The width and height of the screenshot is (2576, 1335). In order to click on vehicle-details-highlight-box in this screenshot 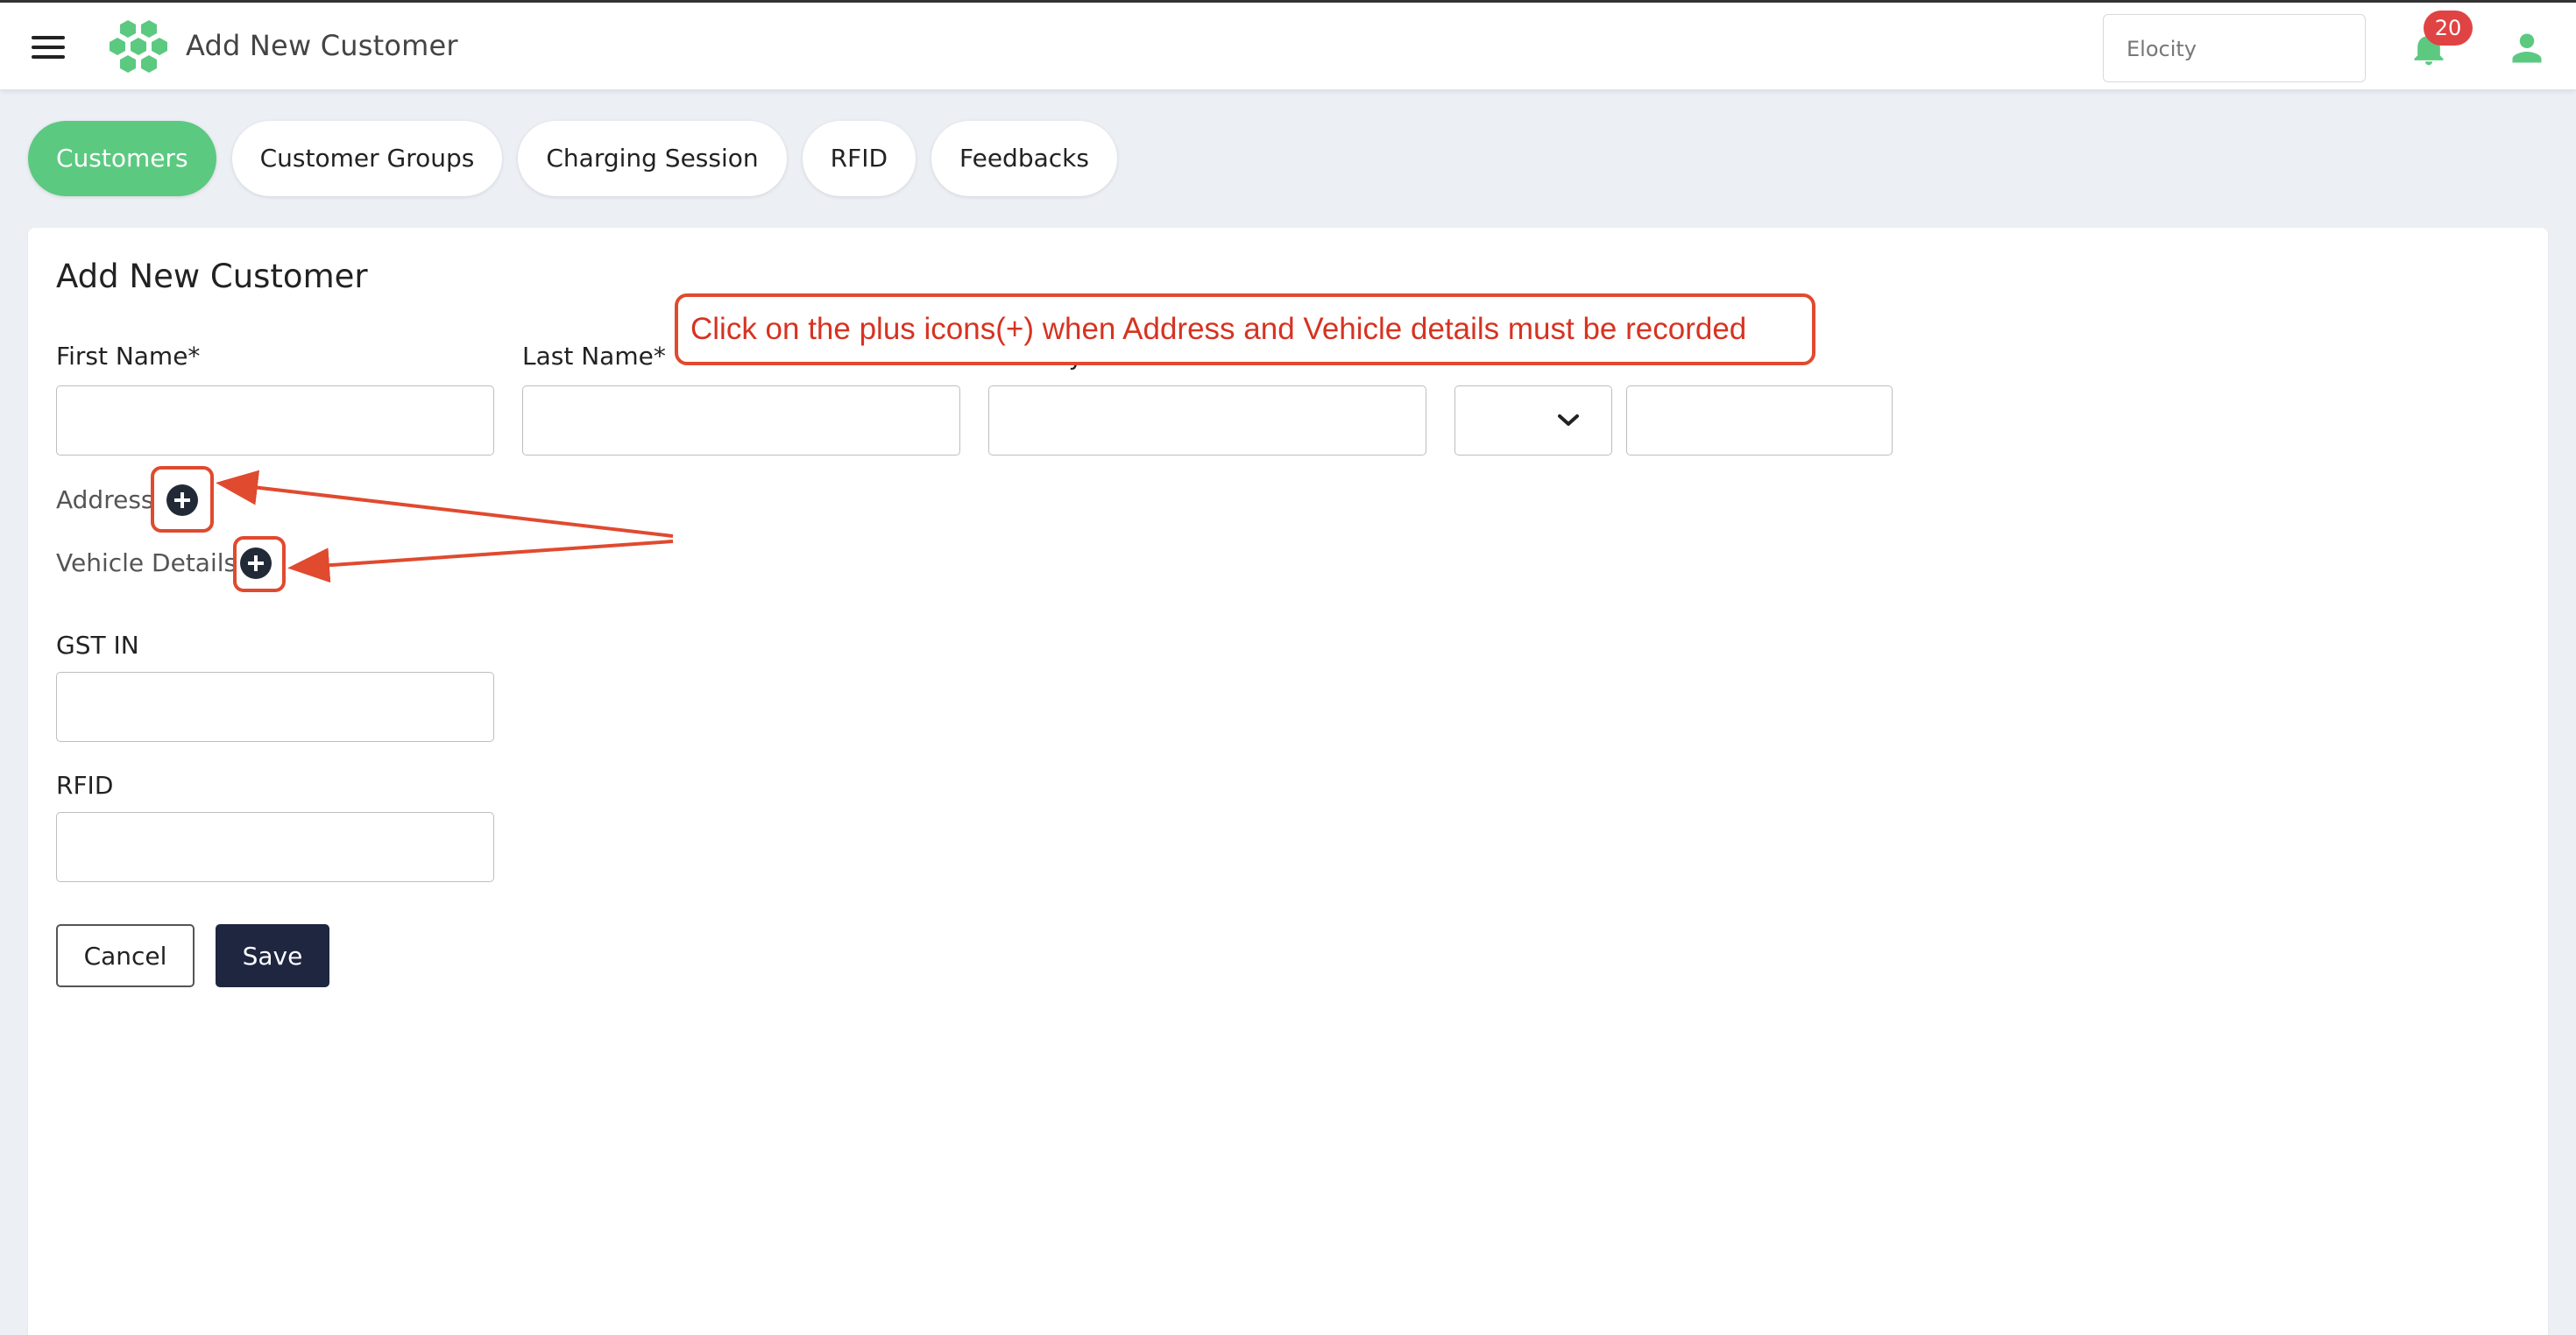, I will do `click(259, 564)`.